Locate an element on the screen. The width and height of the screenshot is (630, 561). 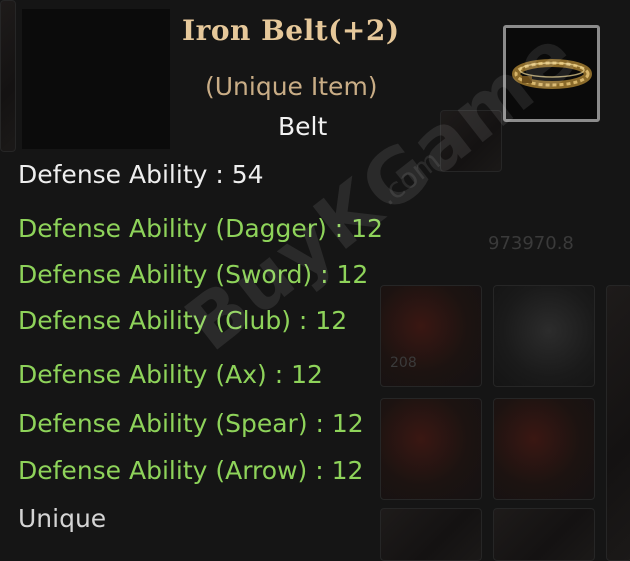
stat-defense-arrow: Defense Ability (Arrow) : 12 is located at coordinates (191, 470).